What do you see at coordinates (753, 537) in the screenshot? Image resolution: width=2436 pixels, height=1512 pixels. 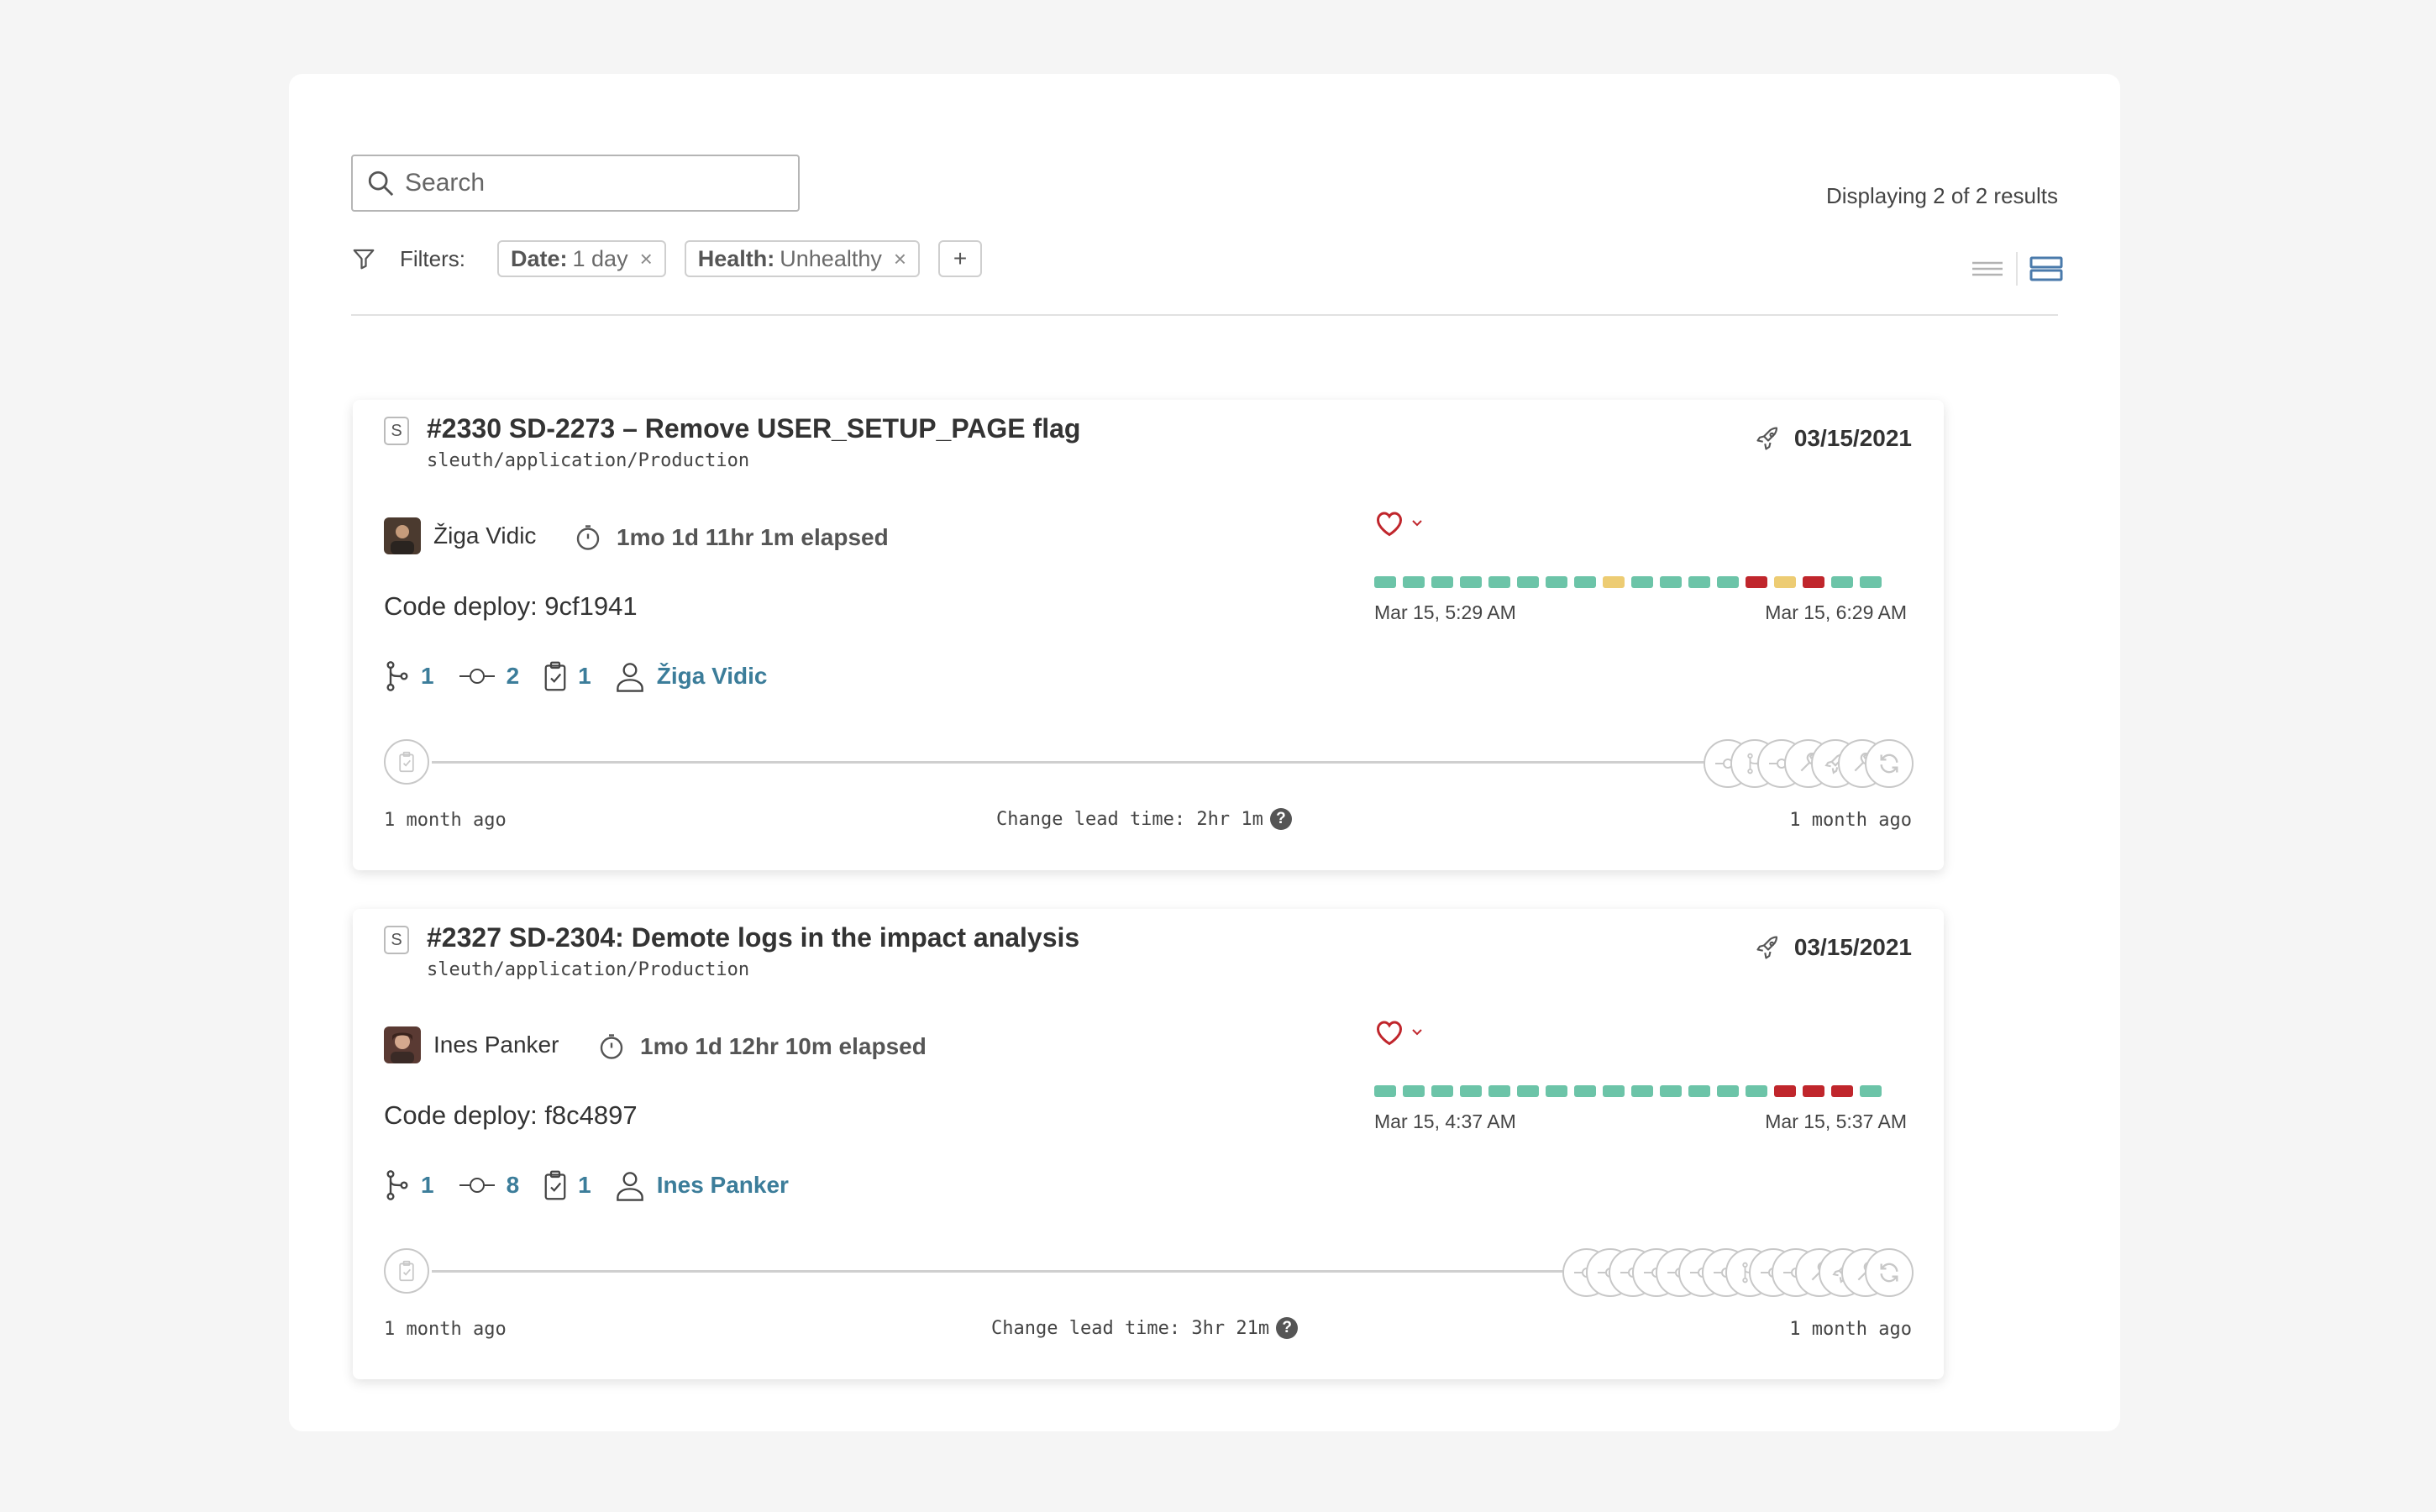 I see `elapsed-text: 1mo 1d 11hr 1m elapsed` at bounding box center [753, 537].